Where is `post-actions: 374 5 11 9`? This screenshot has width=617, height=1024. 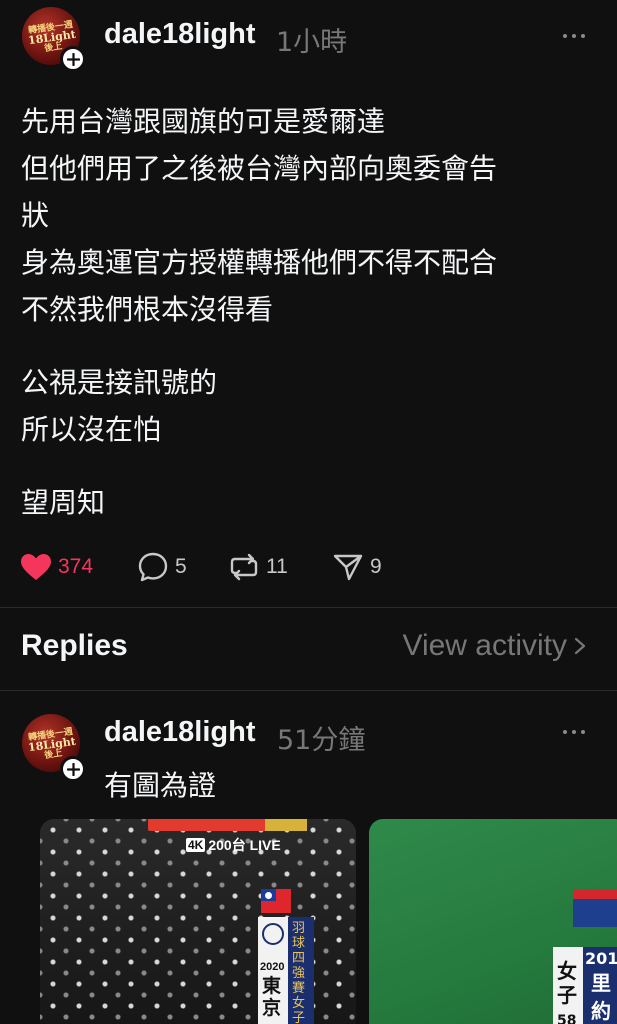 post-actions: 374 5 11 9 is located at coordinates (308, 567).